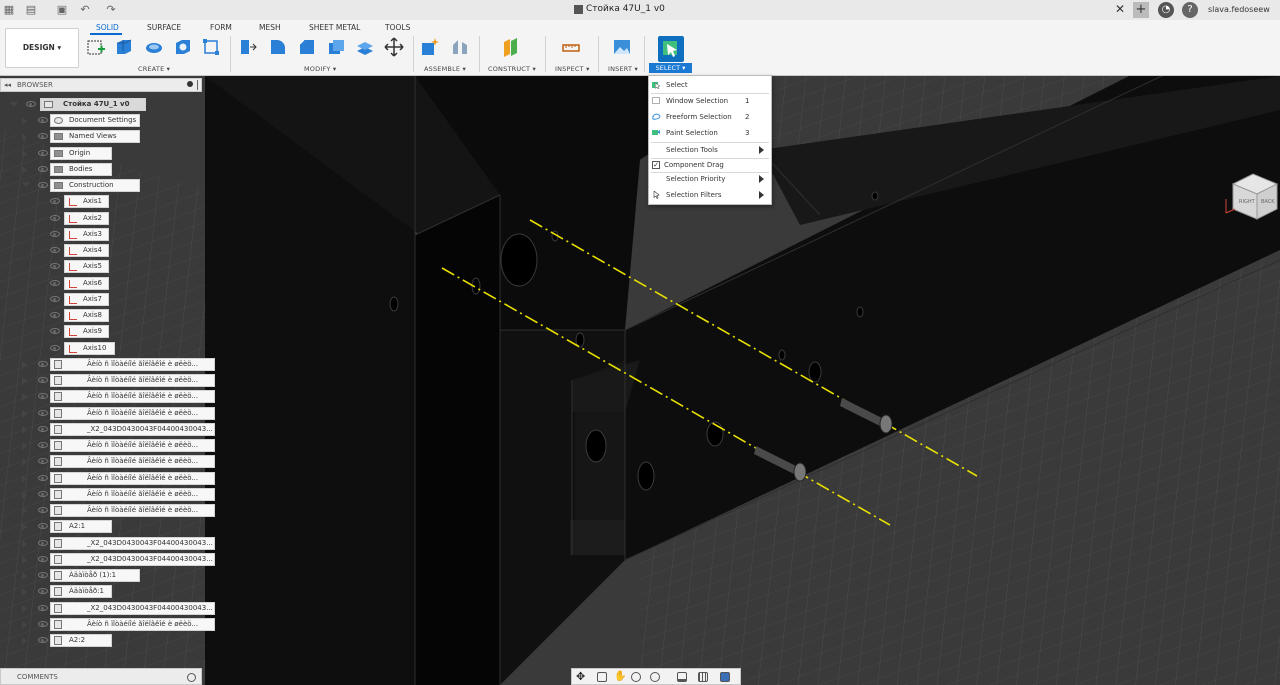 This screenshot has height=685, width=1280. What do you see at coordinates (101, 676) in the screenshot?
I see `comments-panel: COMMENTS` at bounding box center [101, 676].